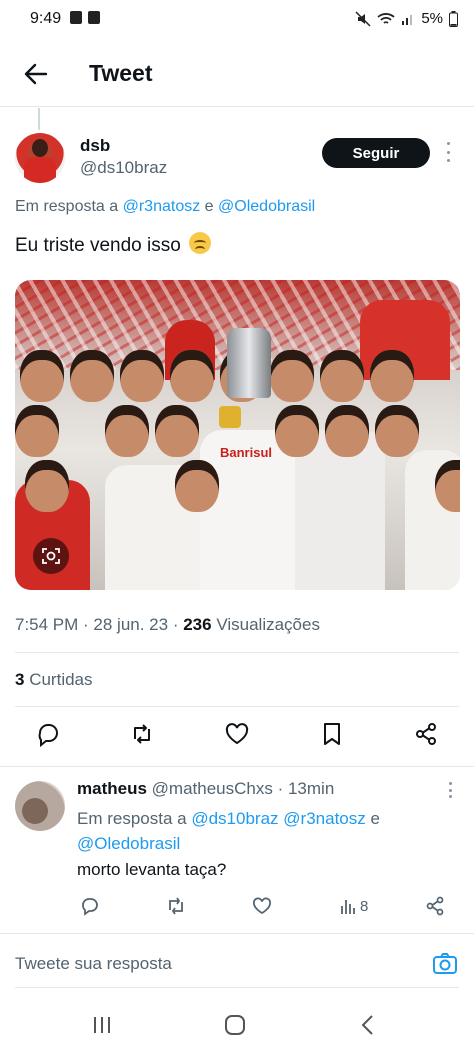 This screenshot has width=474, height=1053. What do you see at coordinates (40, 170) in the screenshot?
I see `avatar-shirt` at bounding box center [40, 170].